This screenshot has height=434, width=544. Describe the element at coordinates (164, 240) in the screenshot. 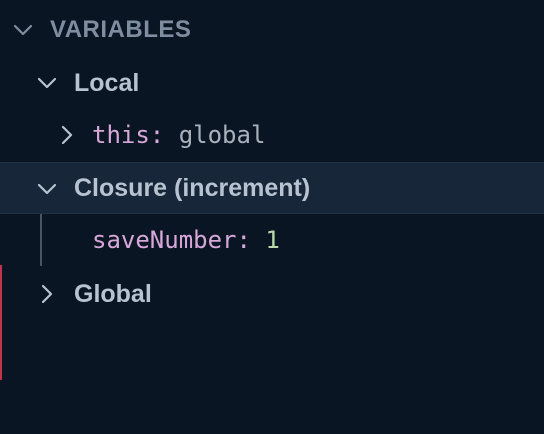

I see `variable-name: saveNumber` at that location.